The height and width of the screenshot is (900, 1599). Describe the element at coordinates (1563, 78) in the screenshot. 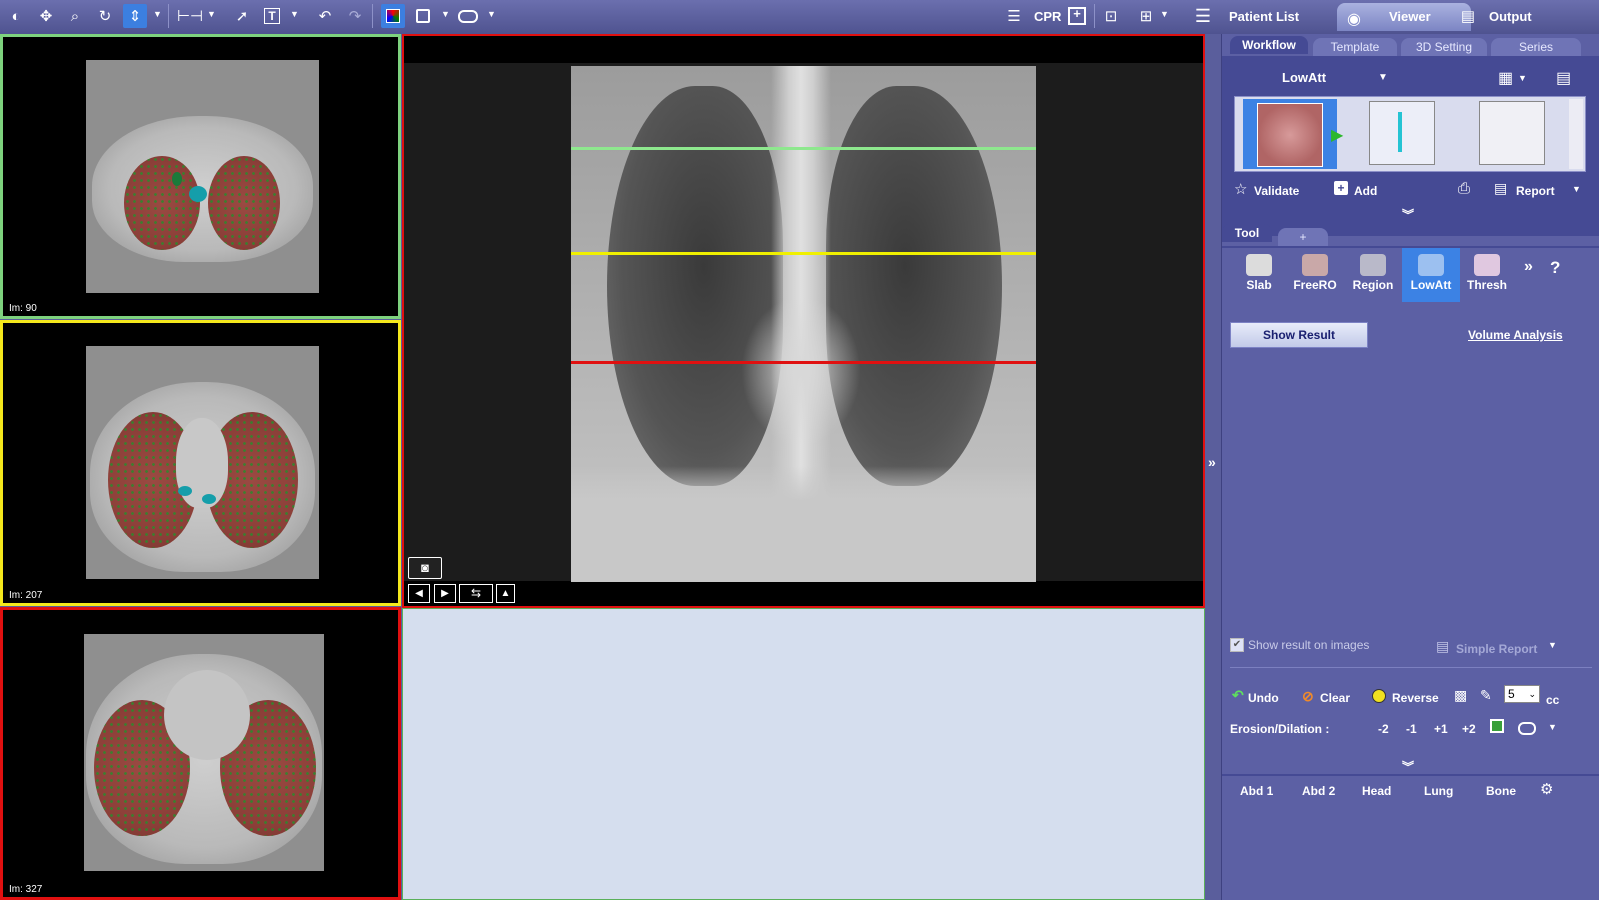

I see `document-icon: ▤` at that location.